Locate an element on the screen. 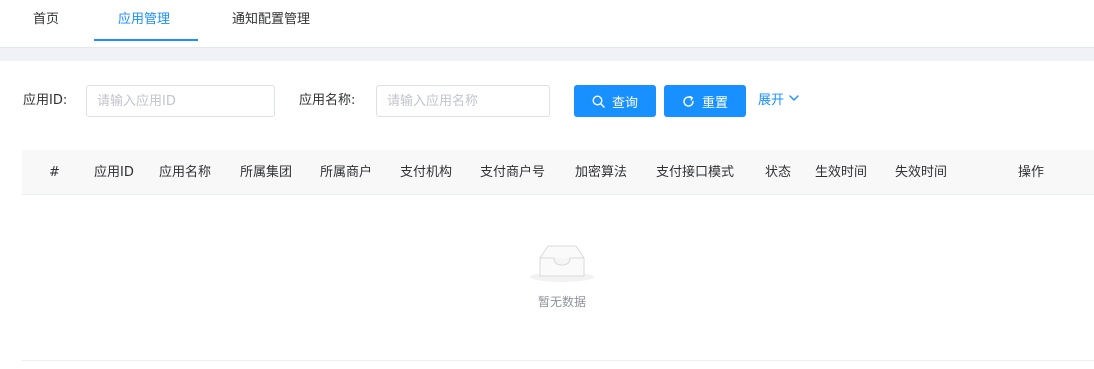  search-icon is located at coordinates (598, 101).